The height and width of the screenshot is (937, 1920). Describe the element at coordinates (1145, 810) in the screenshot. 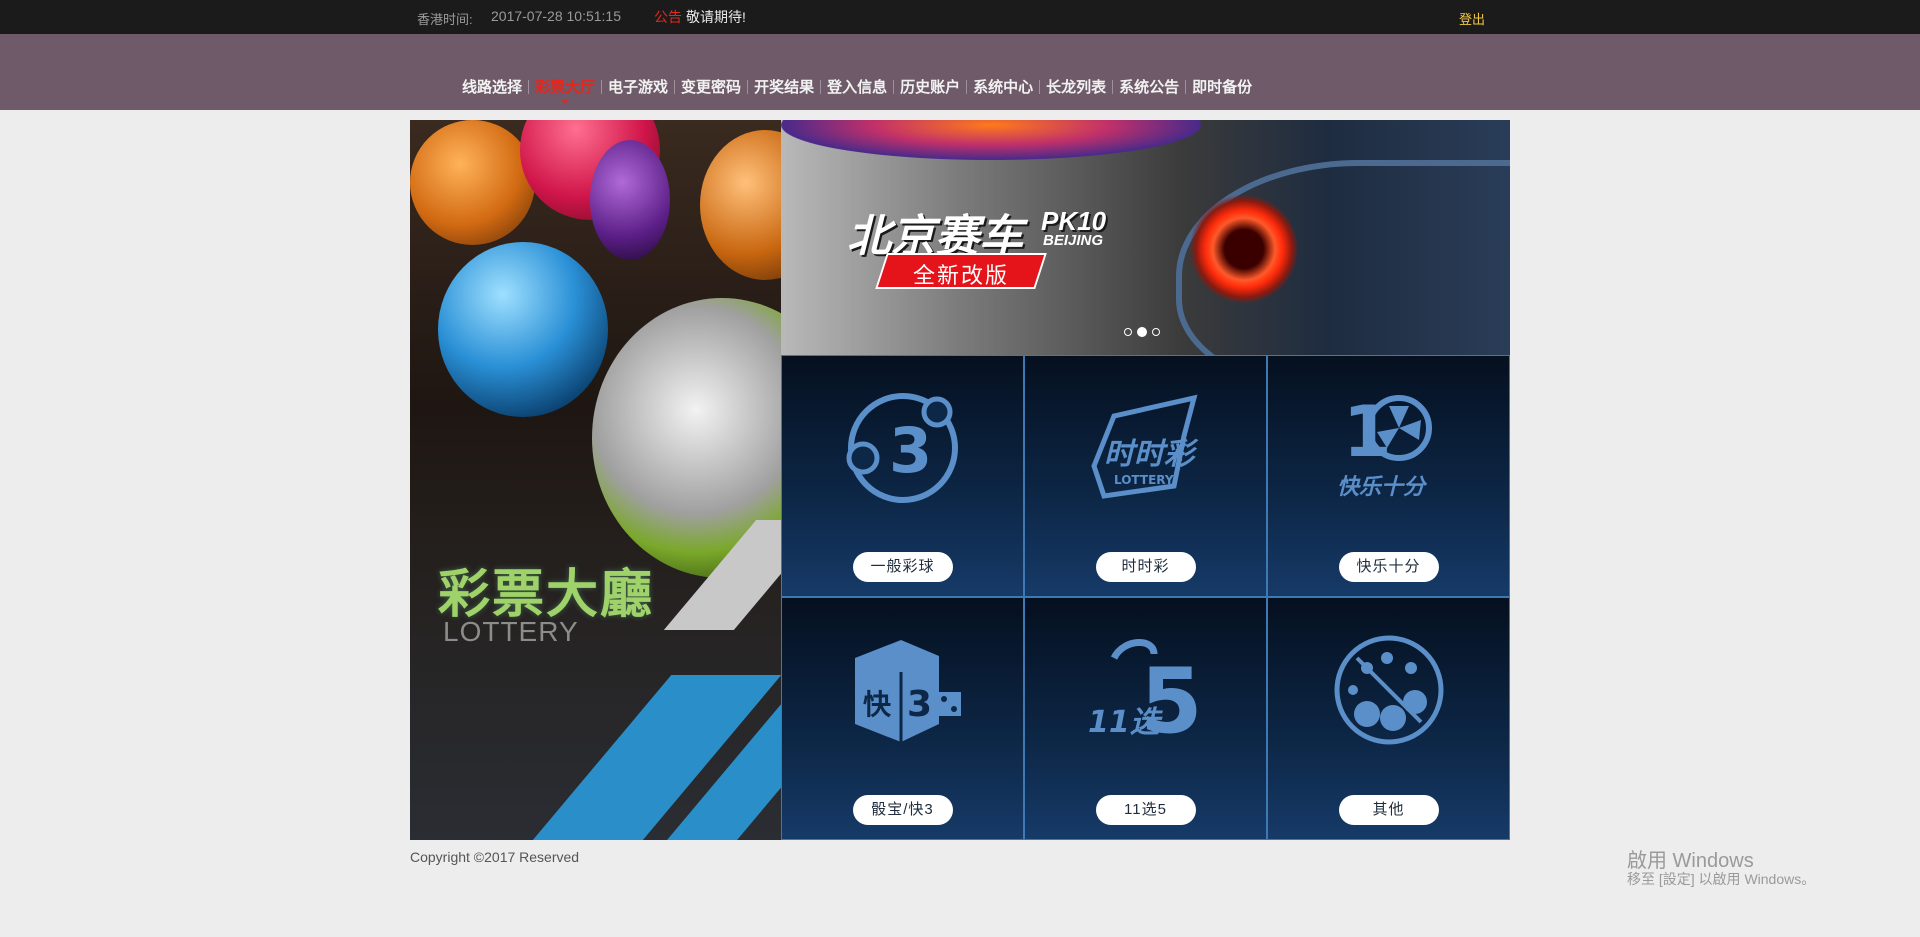

I see `game-label: 11选5` at that location.